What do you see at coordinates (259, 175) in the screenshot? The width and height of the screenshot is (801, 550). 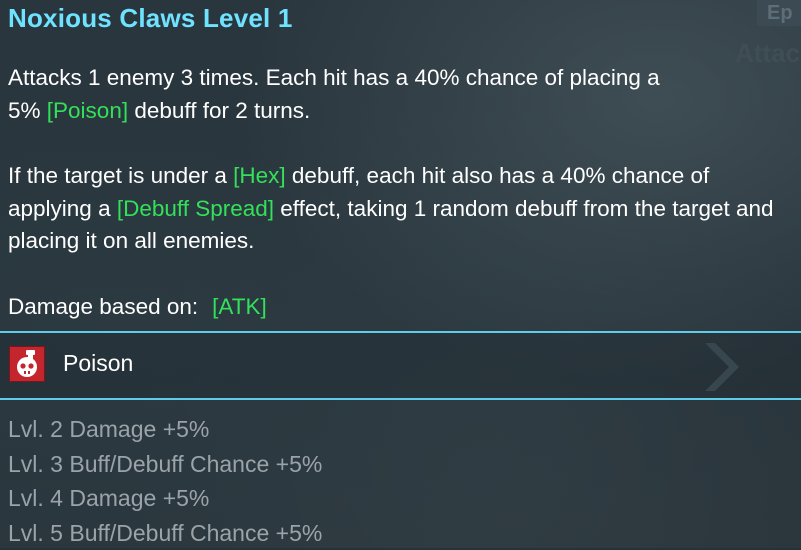 I see `keyword-hex: [Hex]` at bounding box center [259, 175].